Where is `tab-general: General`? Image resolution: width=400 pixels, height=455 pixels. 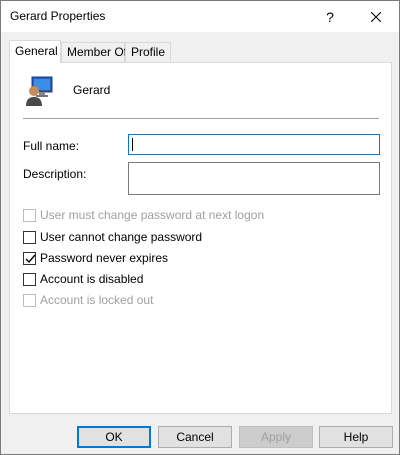 tab-general: General is located at coordinates (35, 51).